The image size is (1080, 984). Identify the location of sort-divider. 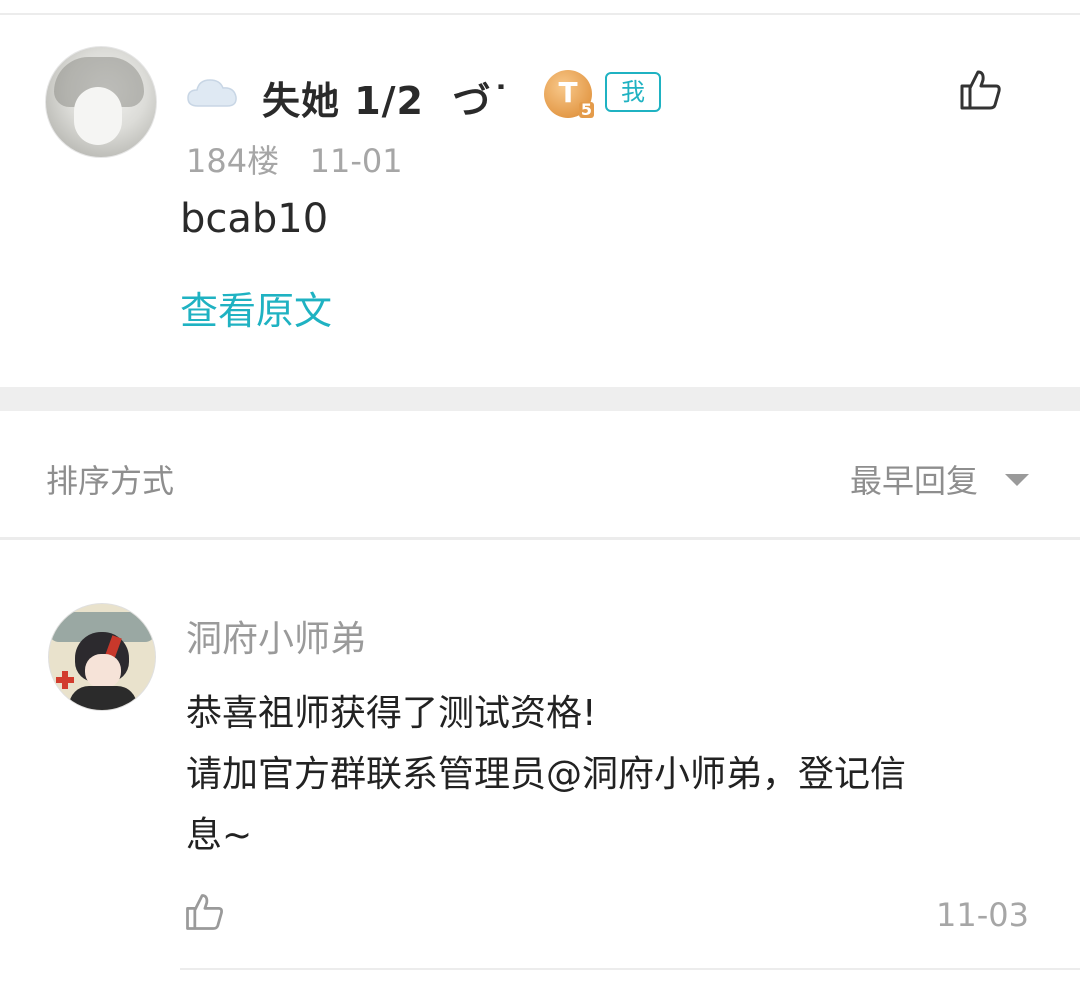
(540, 538).